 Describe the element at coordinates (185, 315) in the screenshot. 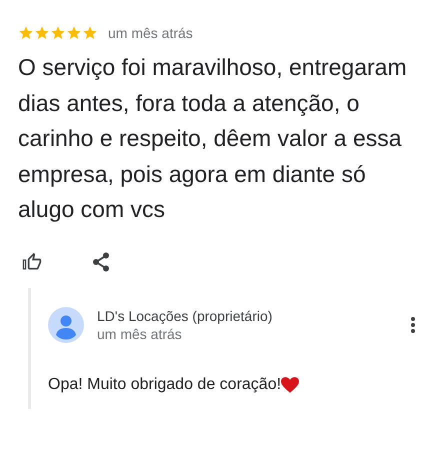

I see `owner-name: LD's Locações (proprietário)` at that location.